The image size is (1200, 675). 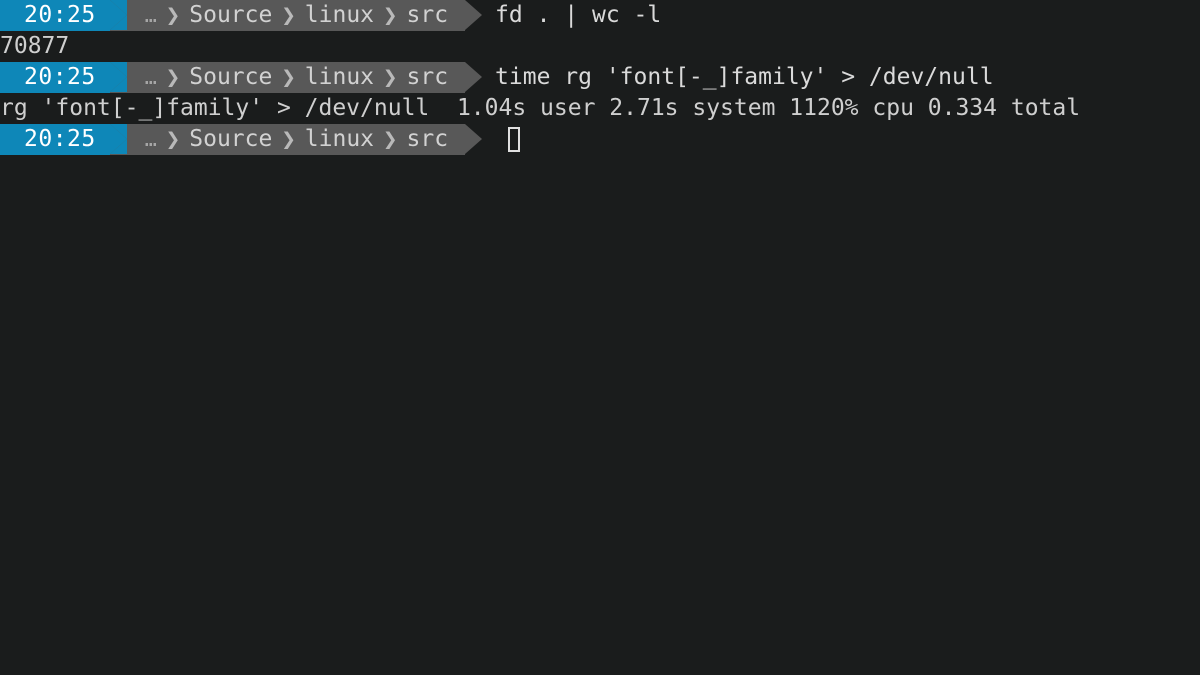 I want to click on command-output: 70877, so click(x=35, y=46).